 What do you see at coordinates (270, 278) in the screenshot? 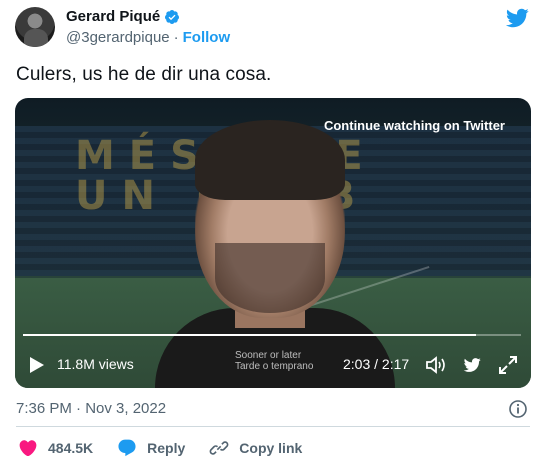
I see `person-beard` at bounding box center [270, 278].